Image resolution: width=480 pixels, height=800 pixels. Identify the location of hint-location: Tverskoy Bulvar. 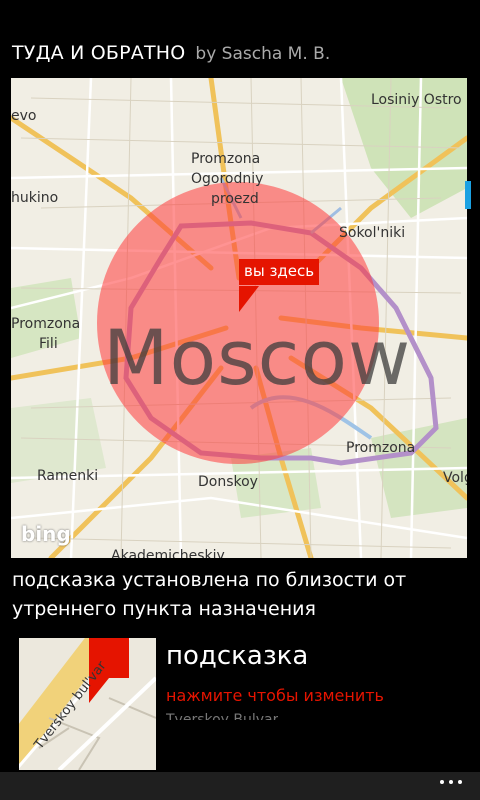
(222, 716).